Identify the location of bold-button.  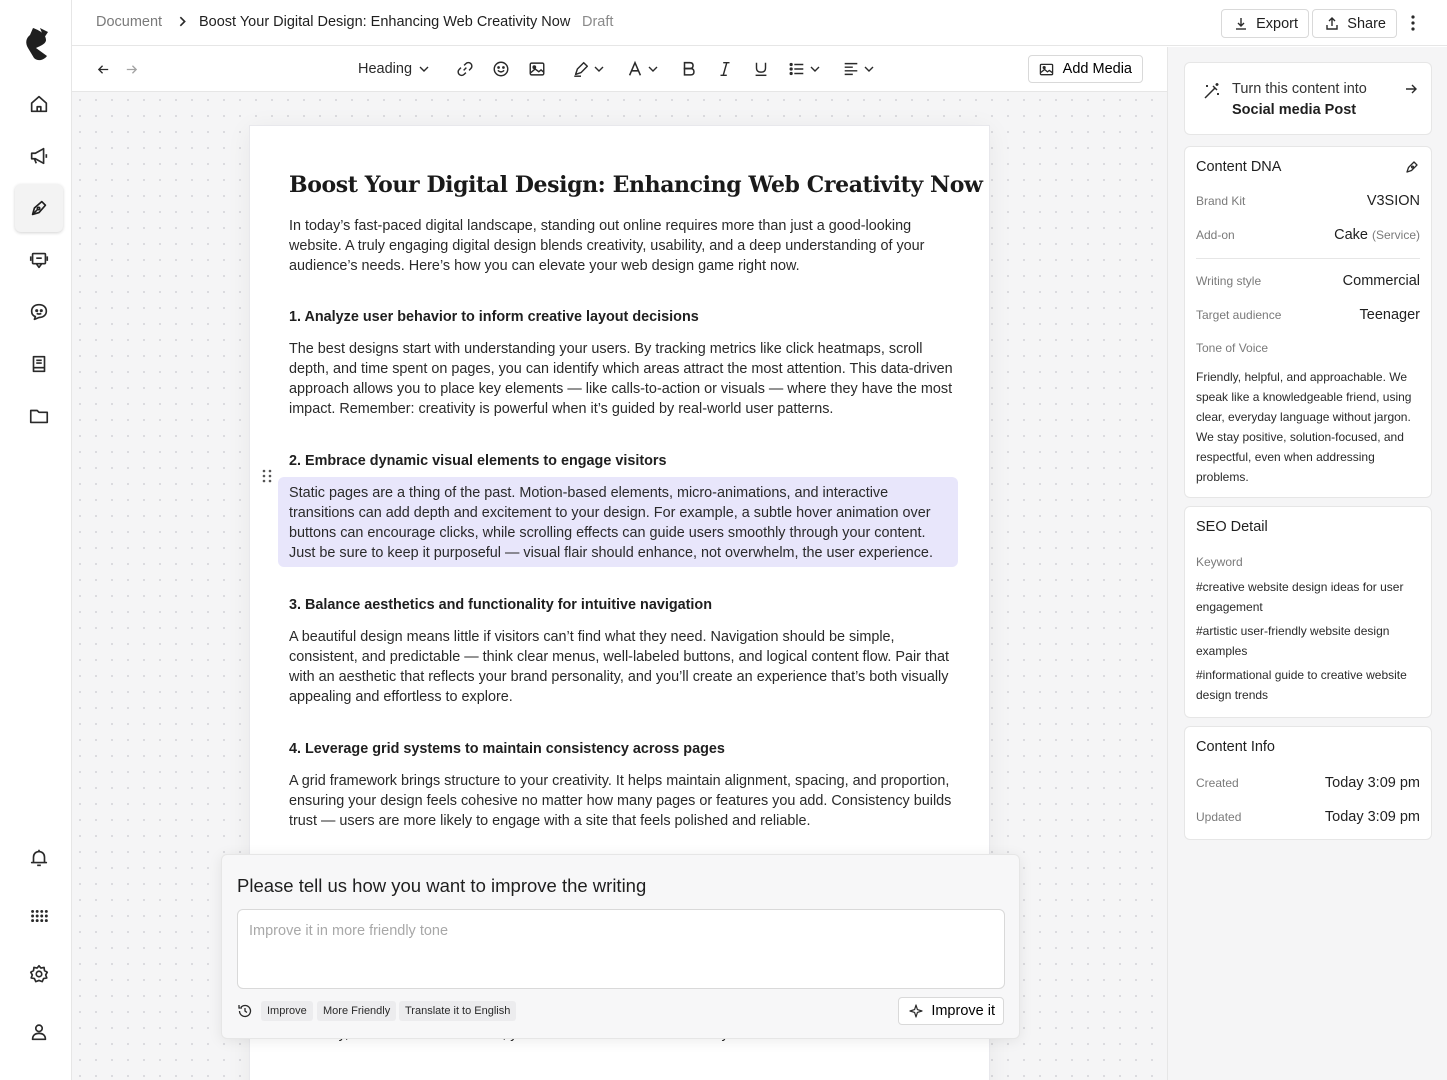
(689, 69).